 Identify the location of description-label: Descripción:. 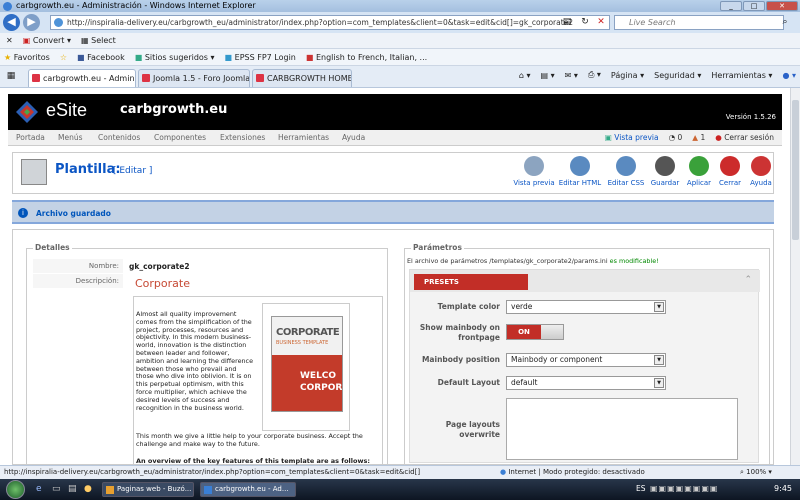
(78, 281).